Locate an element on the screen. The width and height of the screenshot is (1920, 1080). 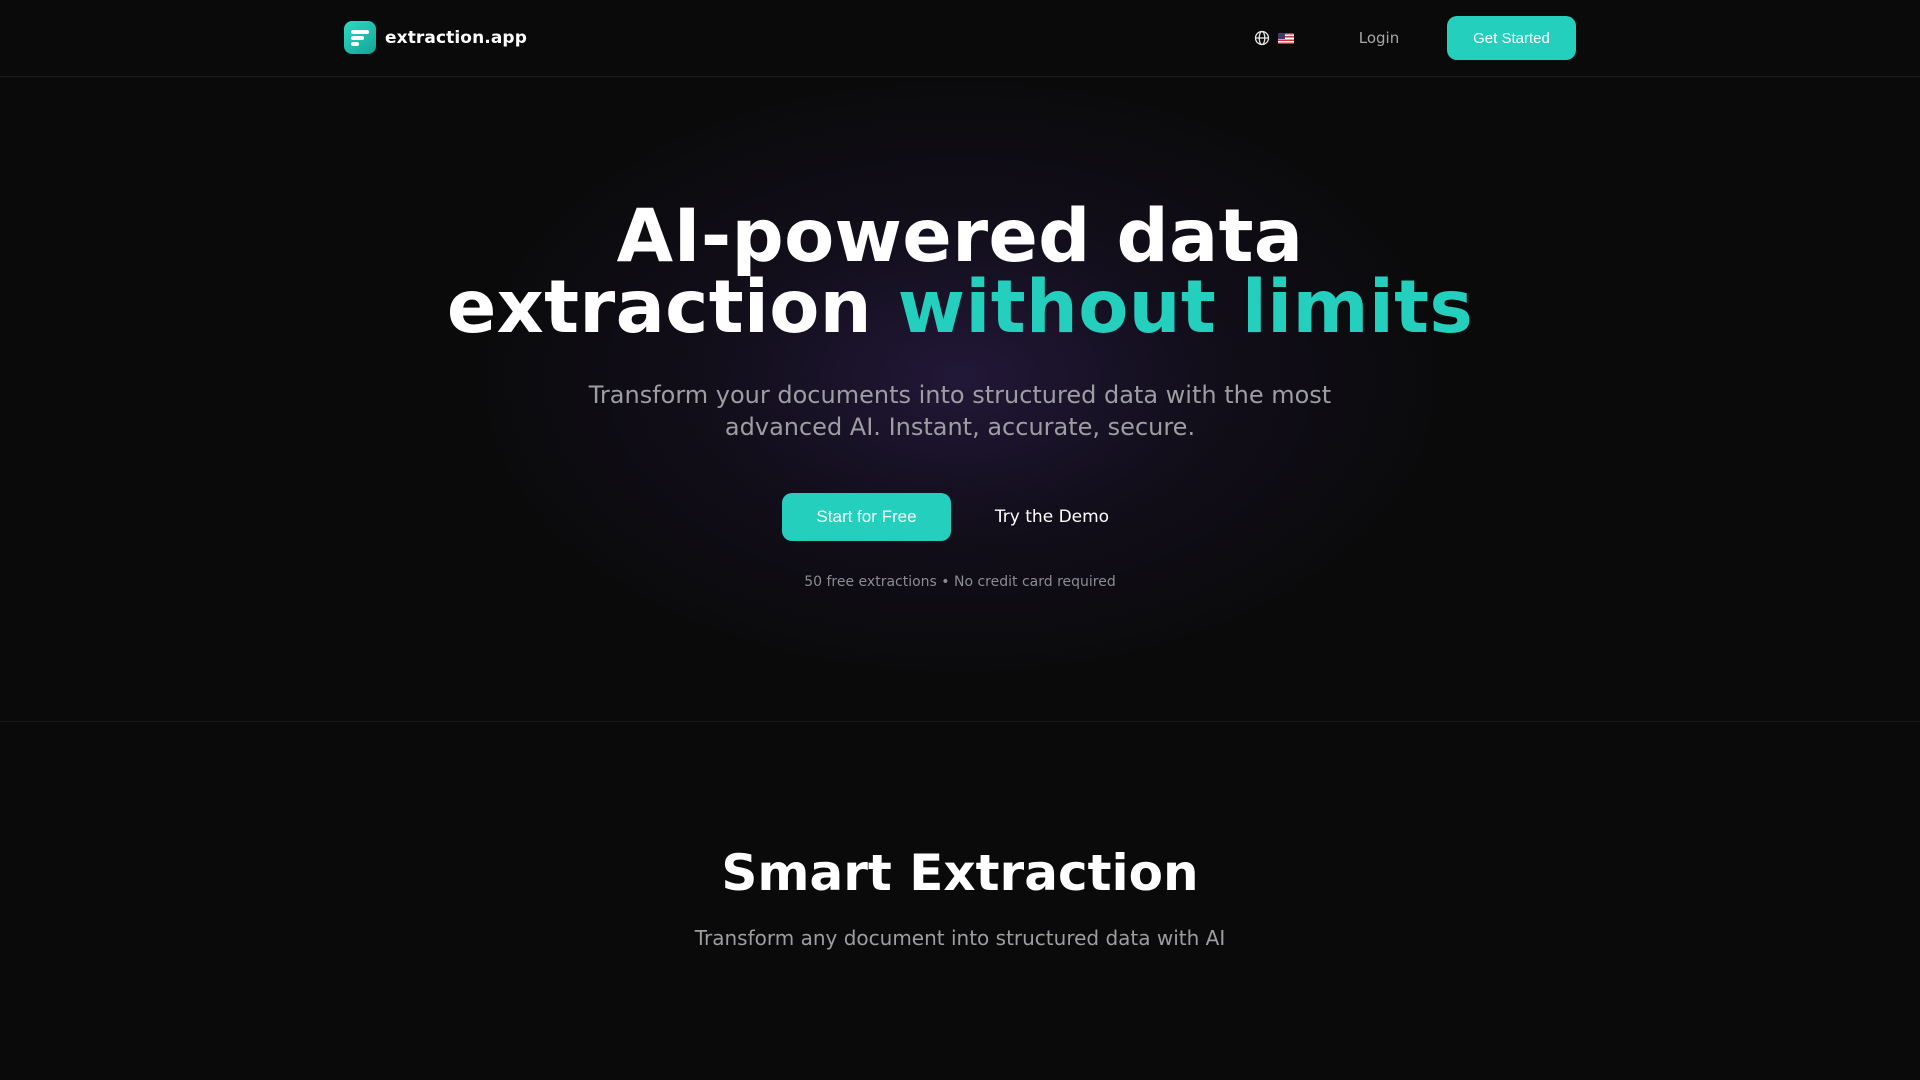
try-demo-button: Try the Demo is located at coordinates (1052, 517).